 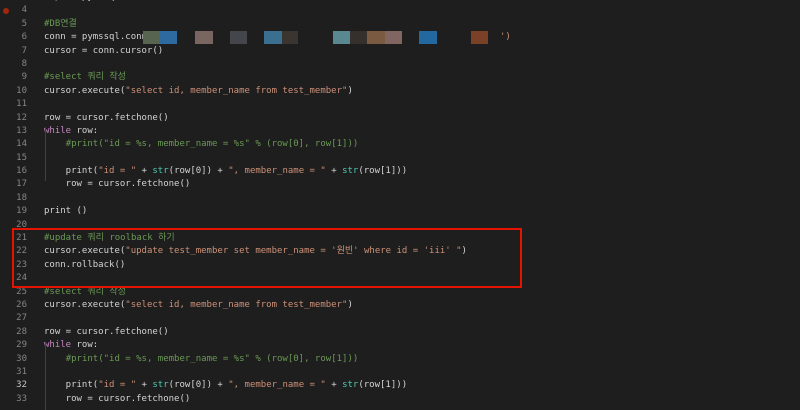 I want to click on code-line: 8, so click(x=400, y=64).